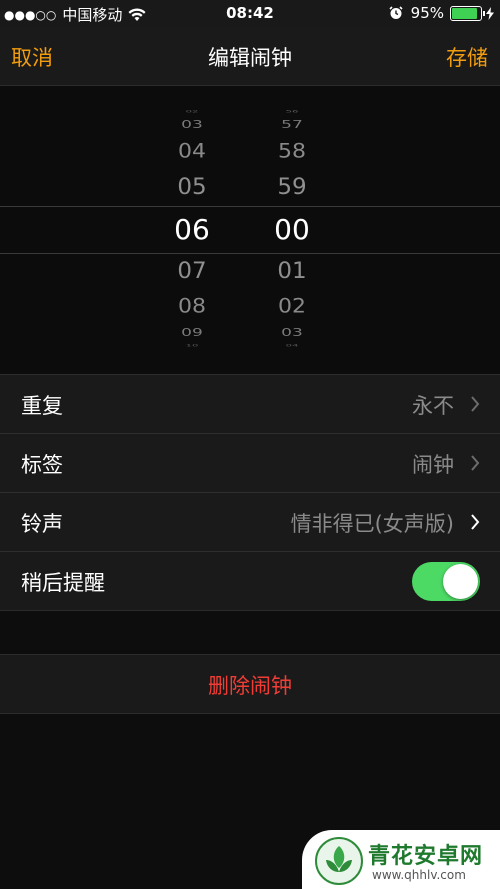  What do you see at coordinates (192, 186) in the screenshot?
I see `hour-option: 05` at bounding box center [192, 186].